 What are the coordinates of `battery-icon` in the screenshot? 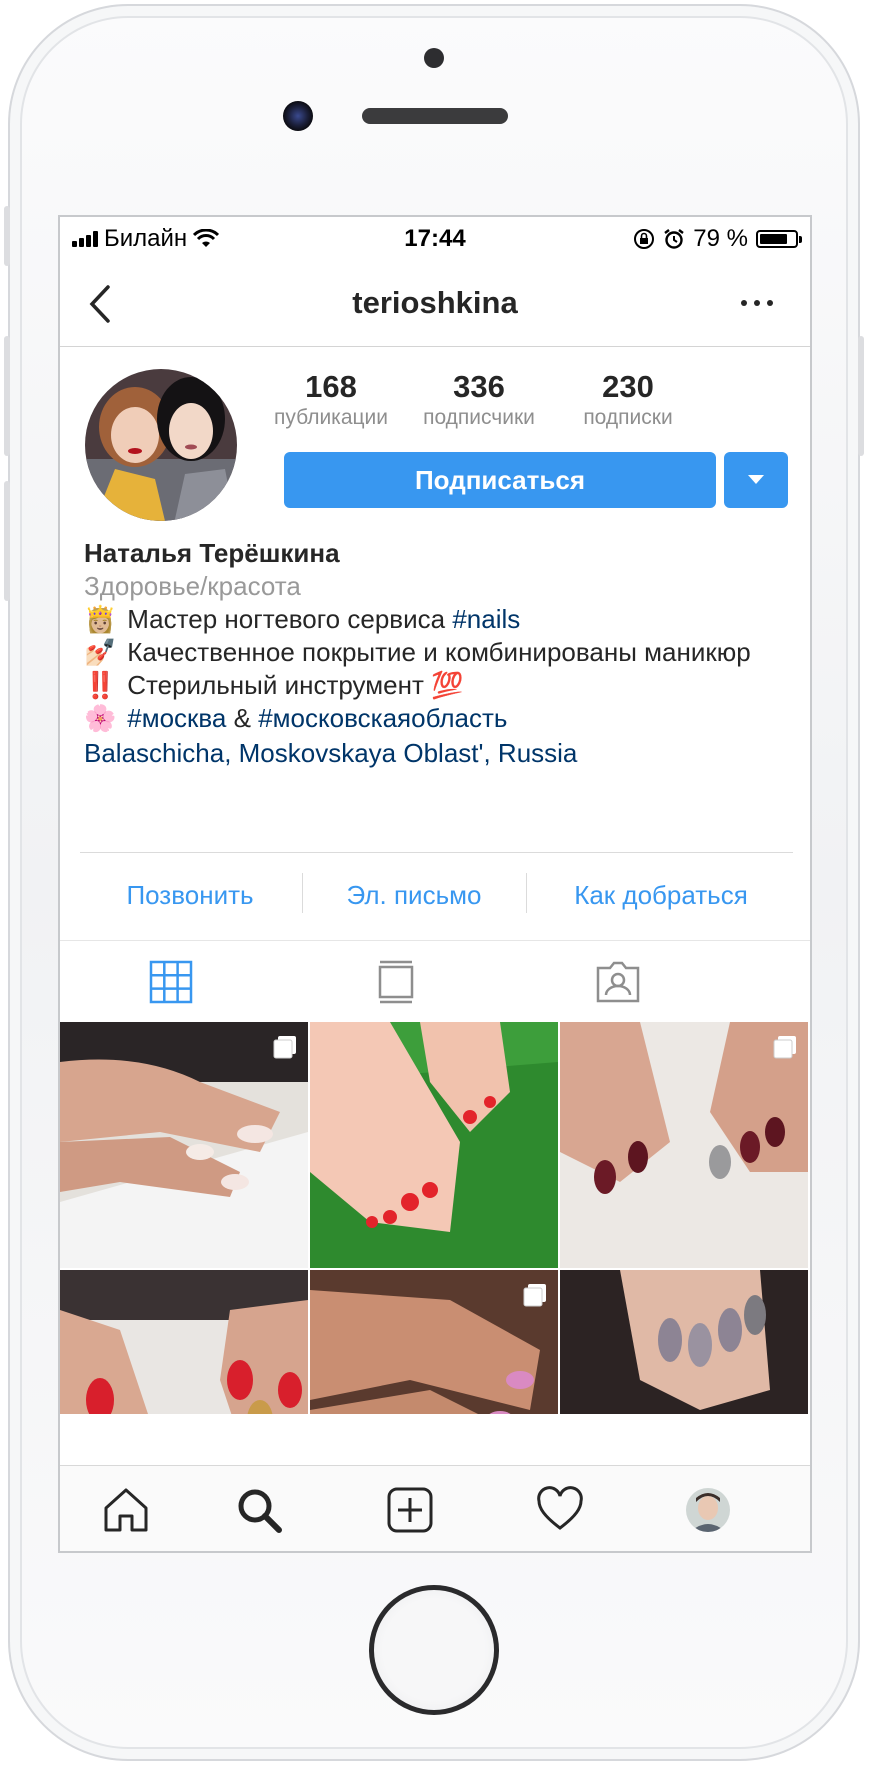 It's located at (779, 239).